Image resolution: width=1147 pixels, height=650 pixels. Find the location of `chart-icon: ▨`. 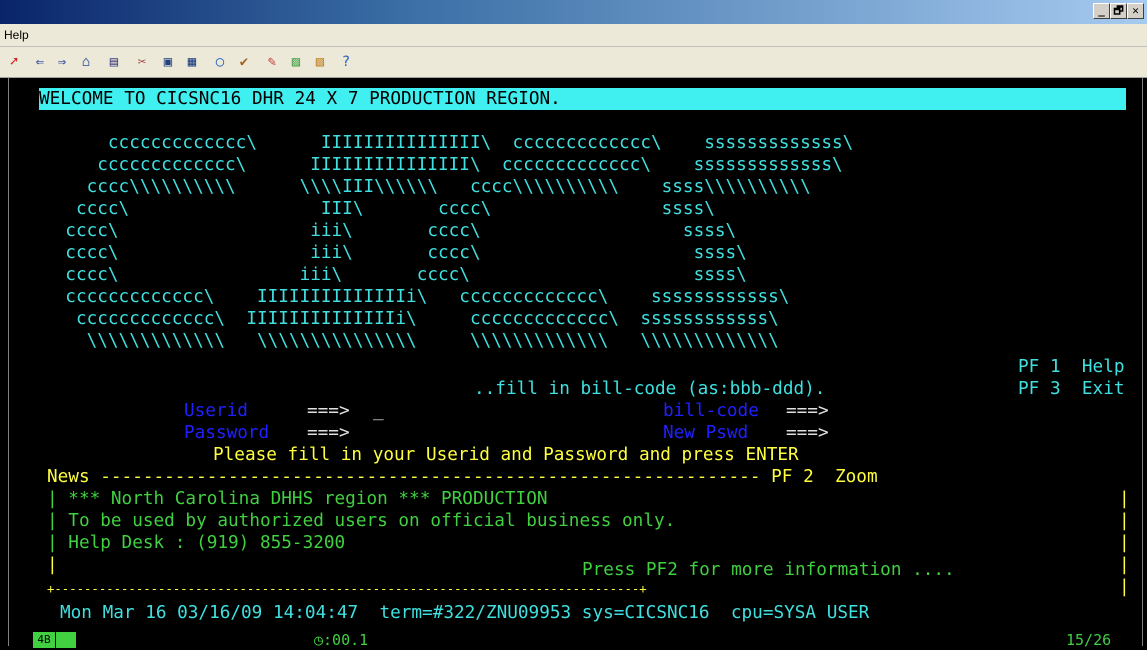

chart-icon: ▨ is located at coordinates (296, 62).